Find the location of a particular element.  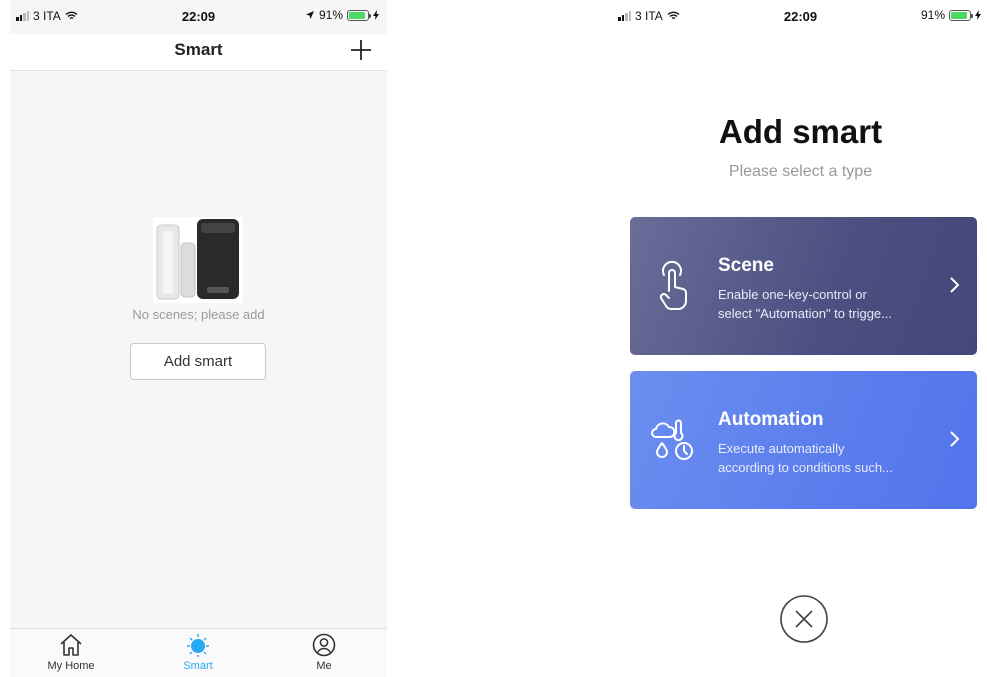

close-icon is located at coordinates (804, 619).